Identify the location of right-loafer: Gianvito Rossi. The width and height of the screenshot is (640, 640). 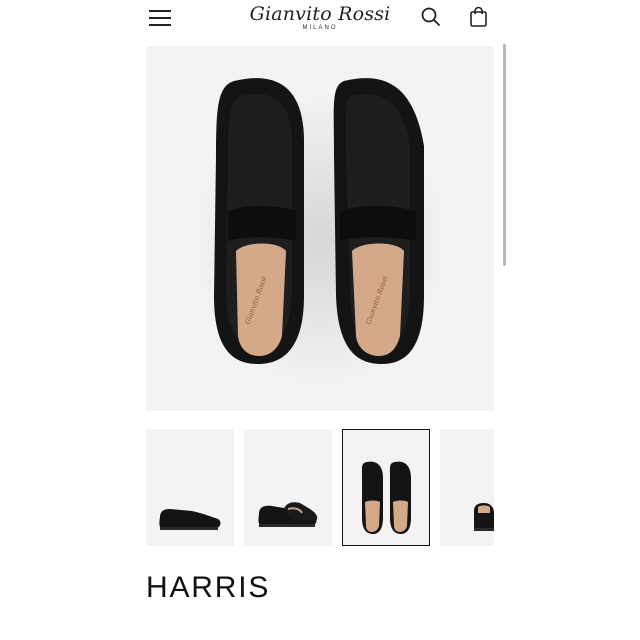
(378, 221).